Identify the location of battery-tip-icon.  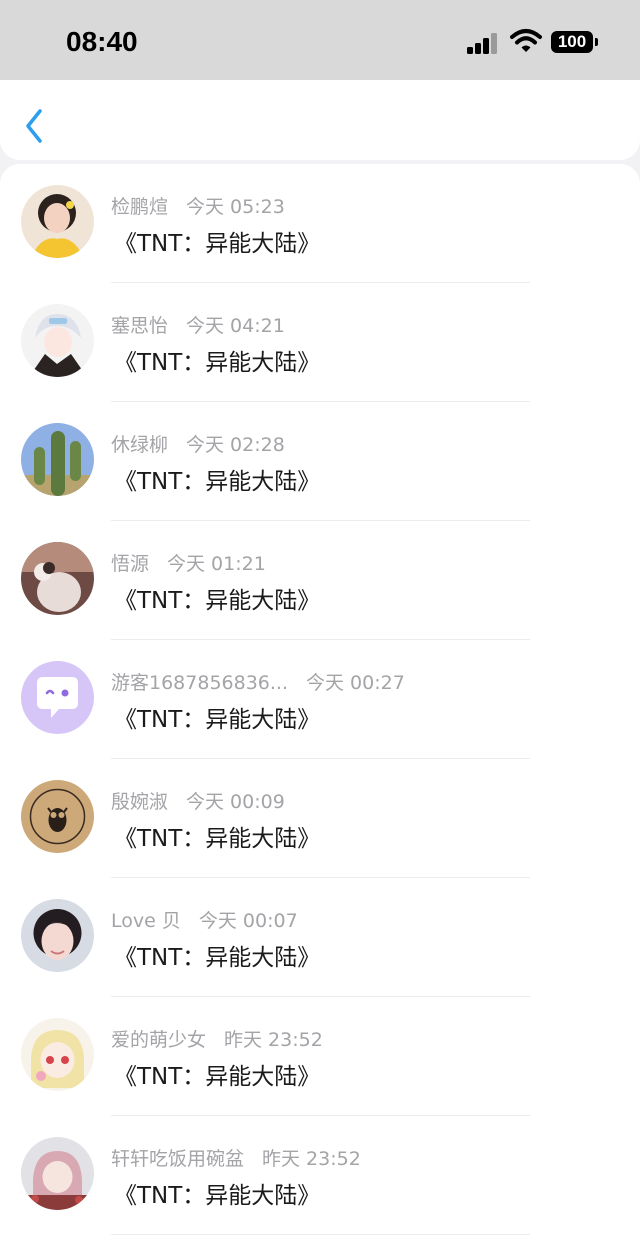
(596, 42).